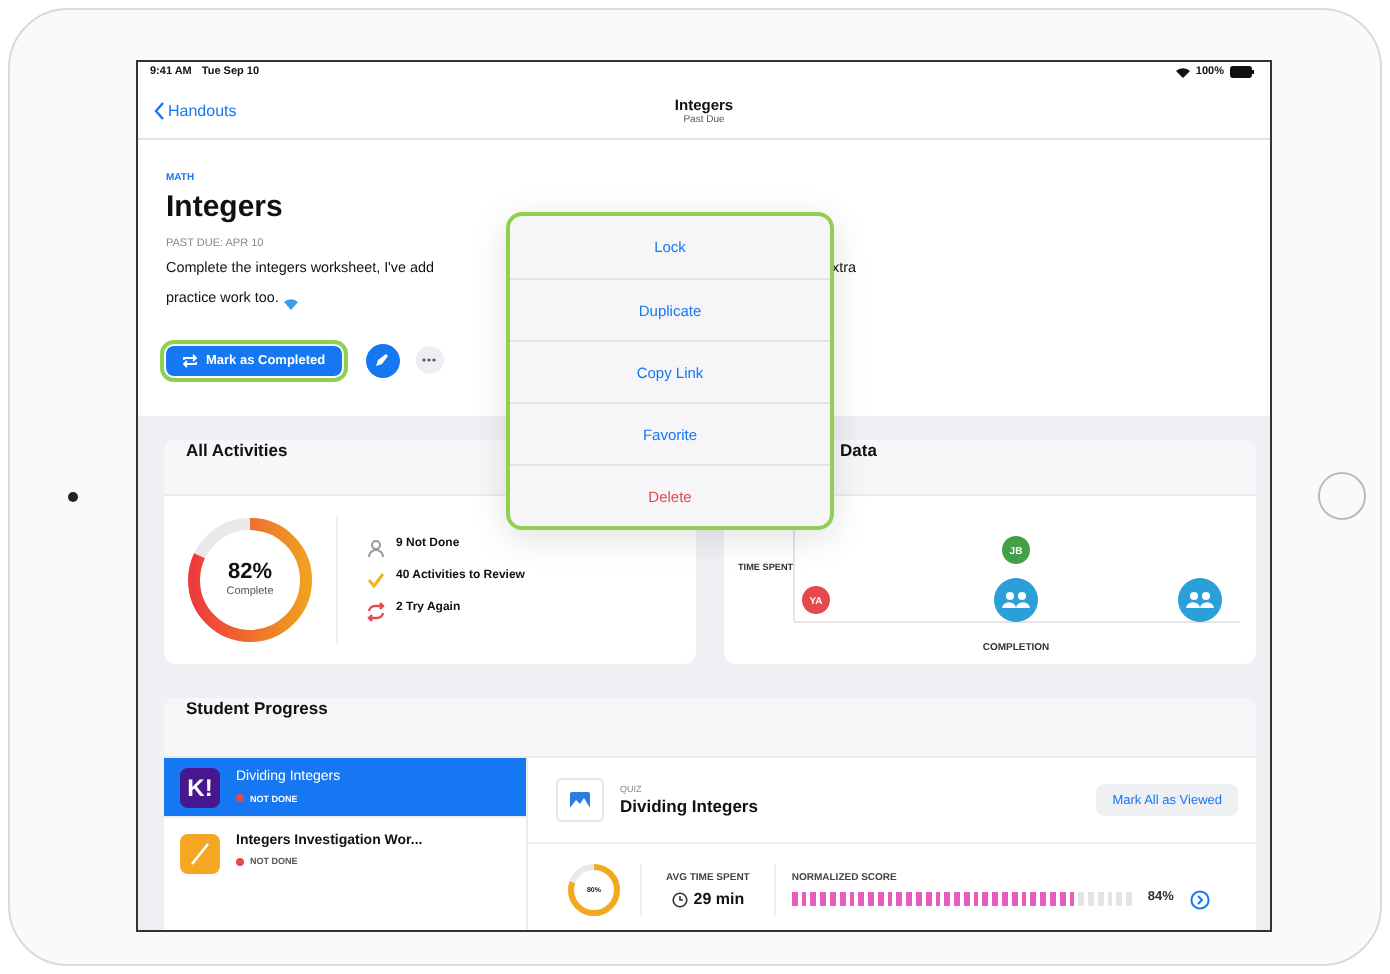 The width and height of the screenshot is (1390, 974). I want to click on back-link: Handouts, so click(414, 110).